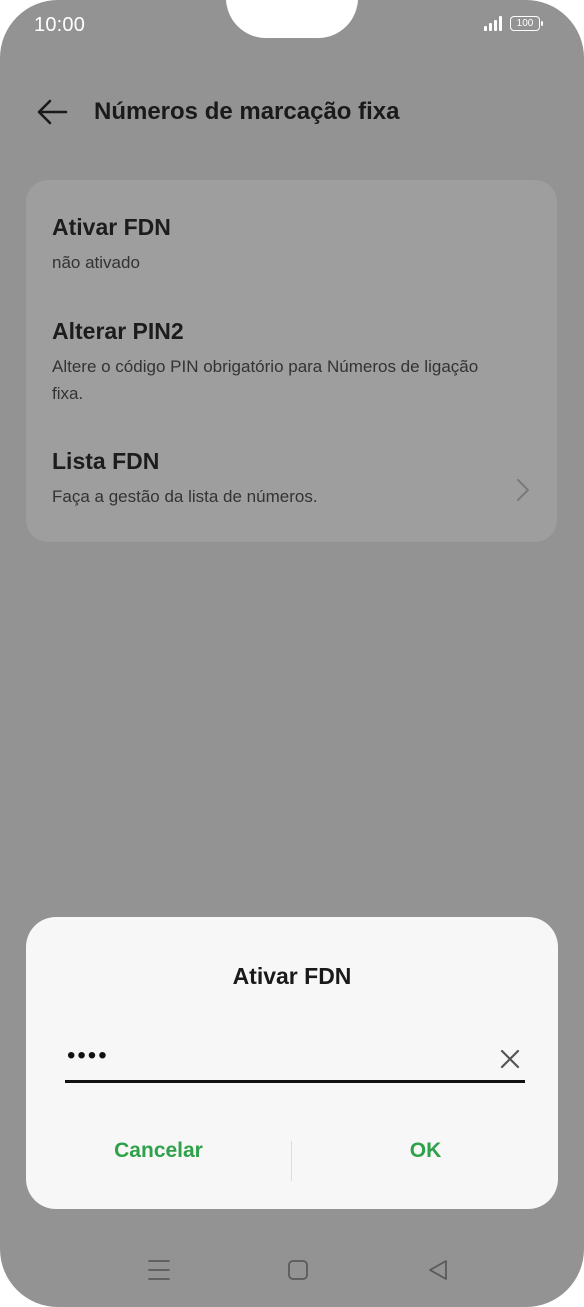 Image resolution: width=584 pixels, height=1307 pixels. What do you see at coordinates (96, 262) in the screenshot?
I see `setting-item-subtitle: não ativado` at bounding box center [96, 262].